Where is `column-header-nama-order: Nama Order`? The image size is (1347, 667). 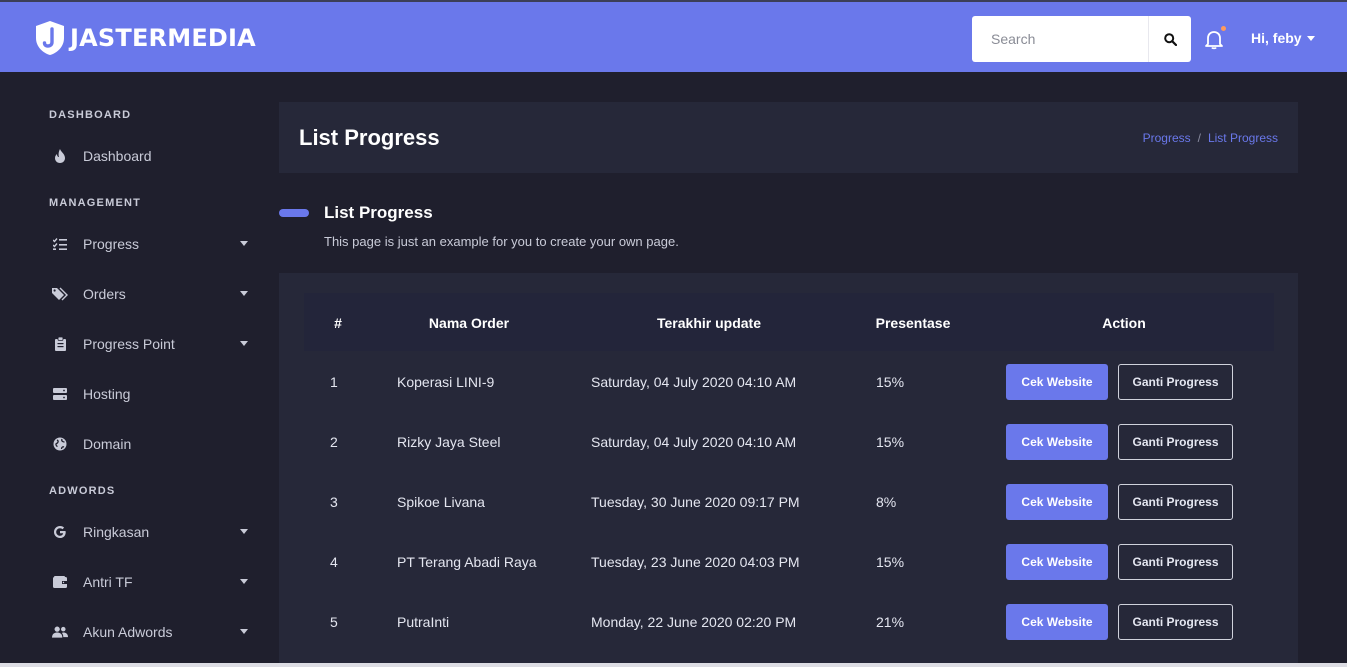 column-header-nama-order: Nama Order is located at coordinates (469, 323).